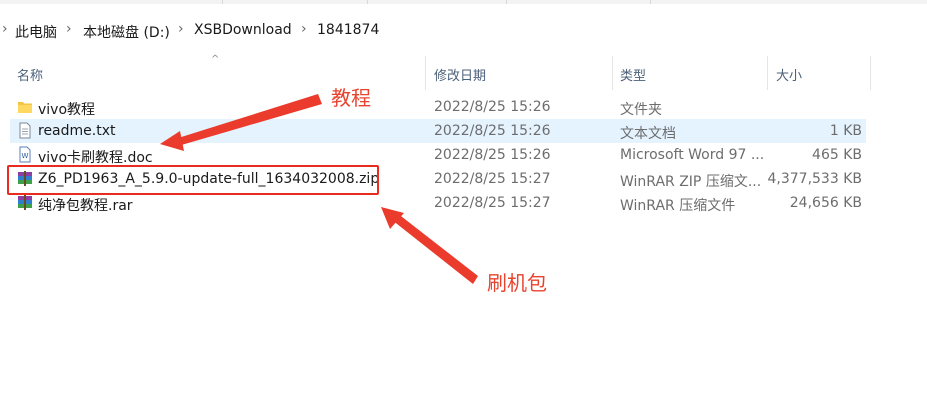 Image resolution: width=927 pixels, height=394 pixels. I want to click on arrow-to-zip, so click(429, 245).